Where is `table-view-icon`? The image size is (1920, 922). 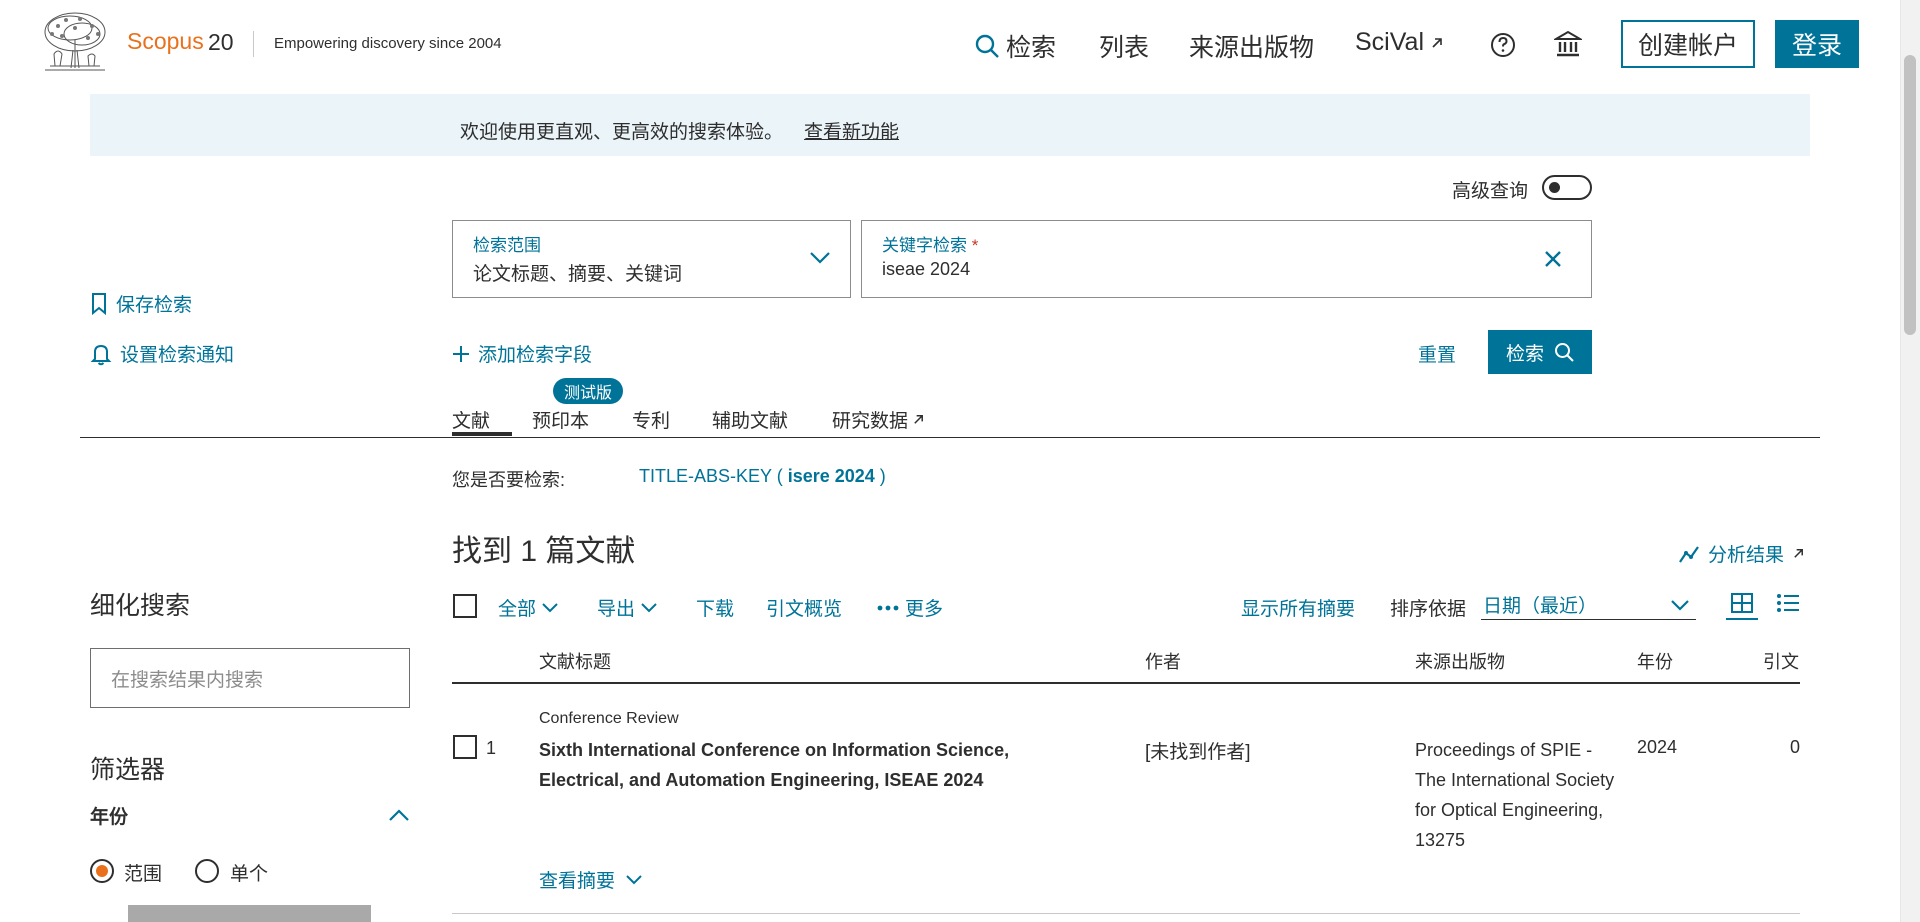
table-view-icon is located at coordinates (1742, 603).